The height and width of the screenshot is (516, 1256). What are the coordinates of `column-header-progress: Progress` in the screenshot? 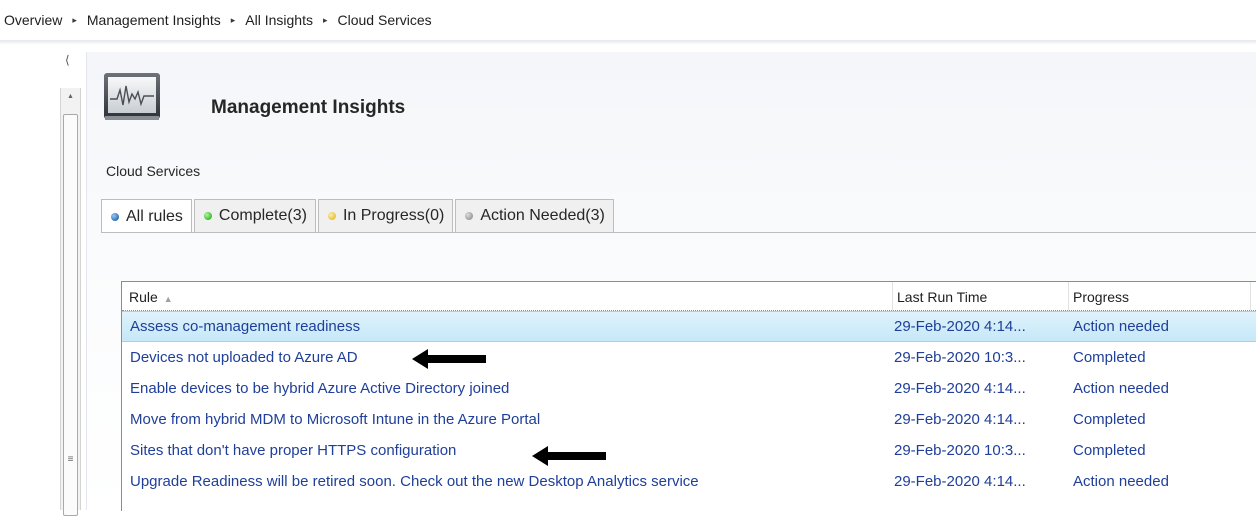 It's located at (1161, 296).